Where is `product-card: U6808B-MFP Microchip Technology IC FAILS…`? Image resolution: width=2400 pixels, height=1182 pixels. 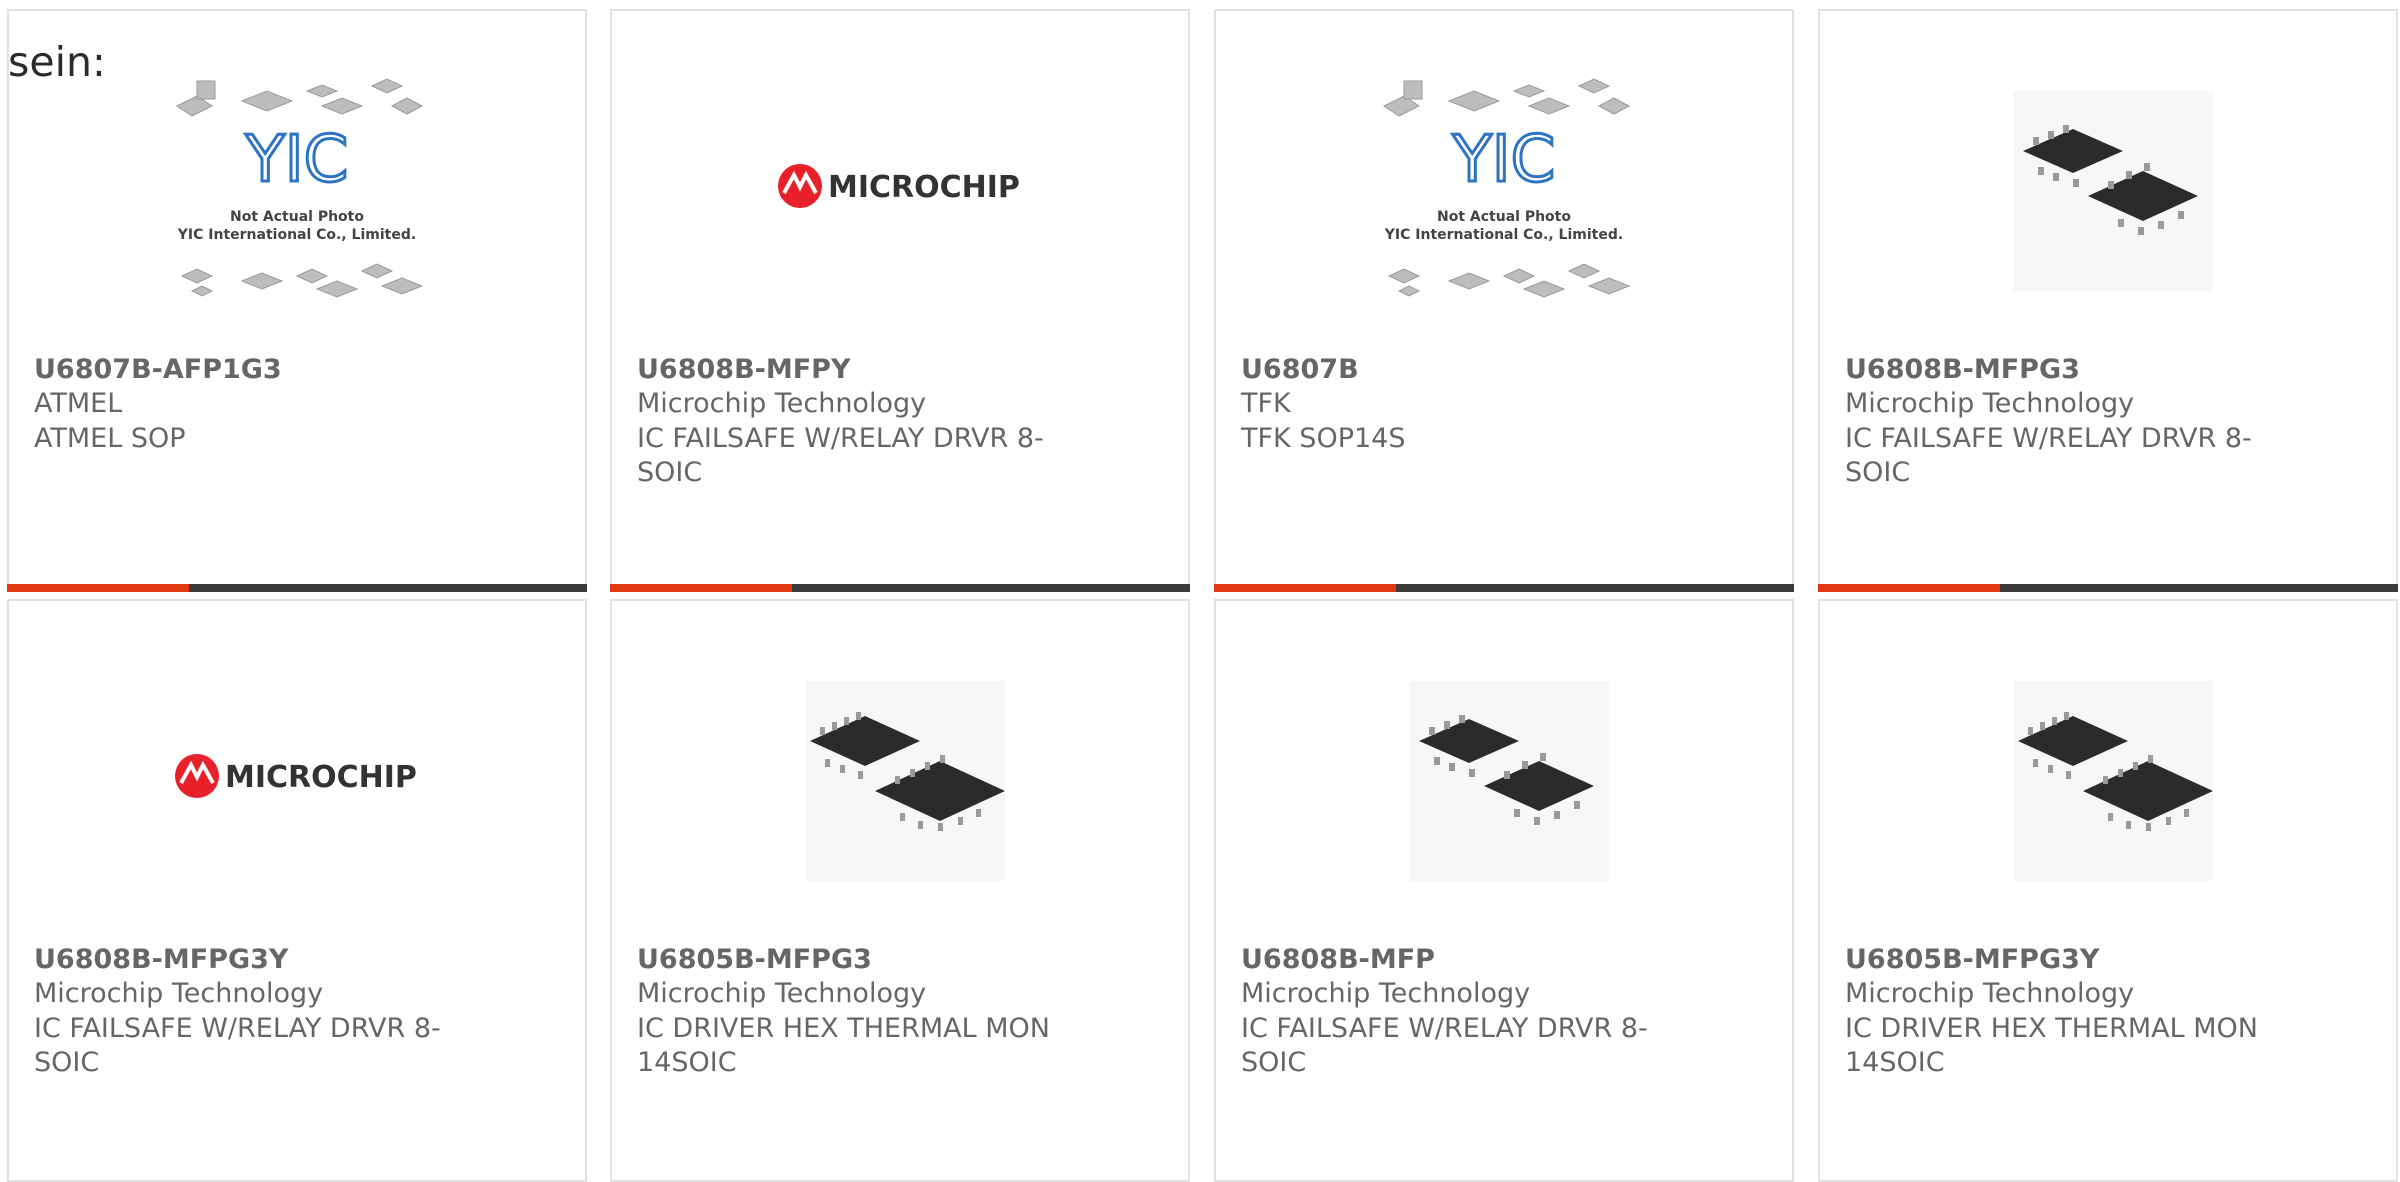
product-card: U6808B-MFP Microchip Technology IC FAILS… is located at coordinates (1504, 890).